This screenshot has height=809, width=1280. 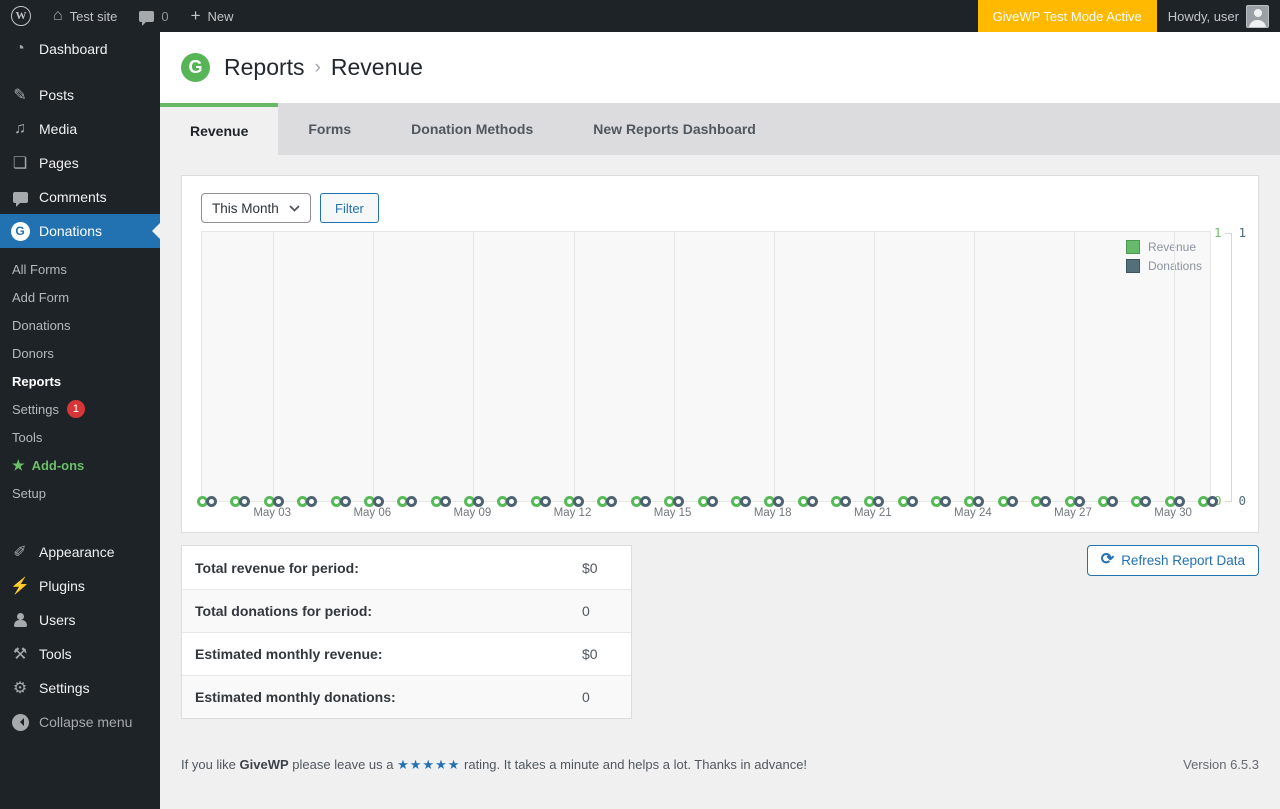 What do you see at coordinates (1257, 16) in the screenshot?
I see `user-avatar` at bounding box center [1257, 16].